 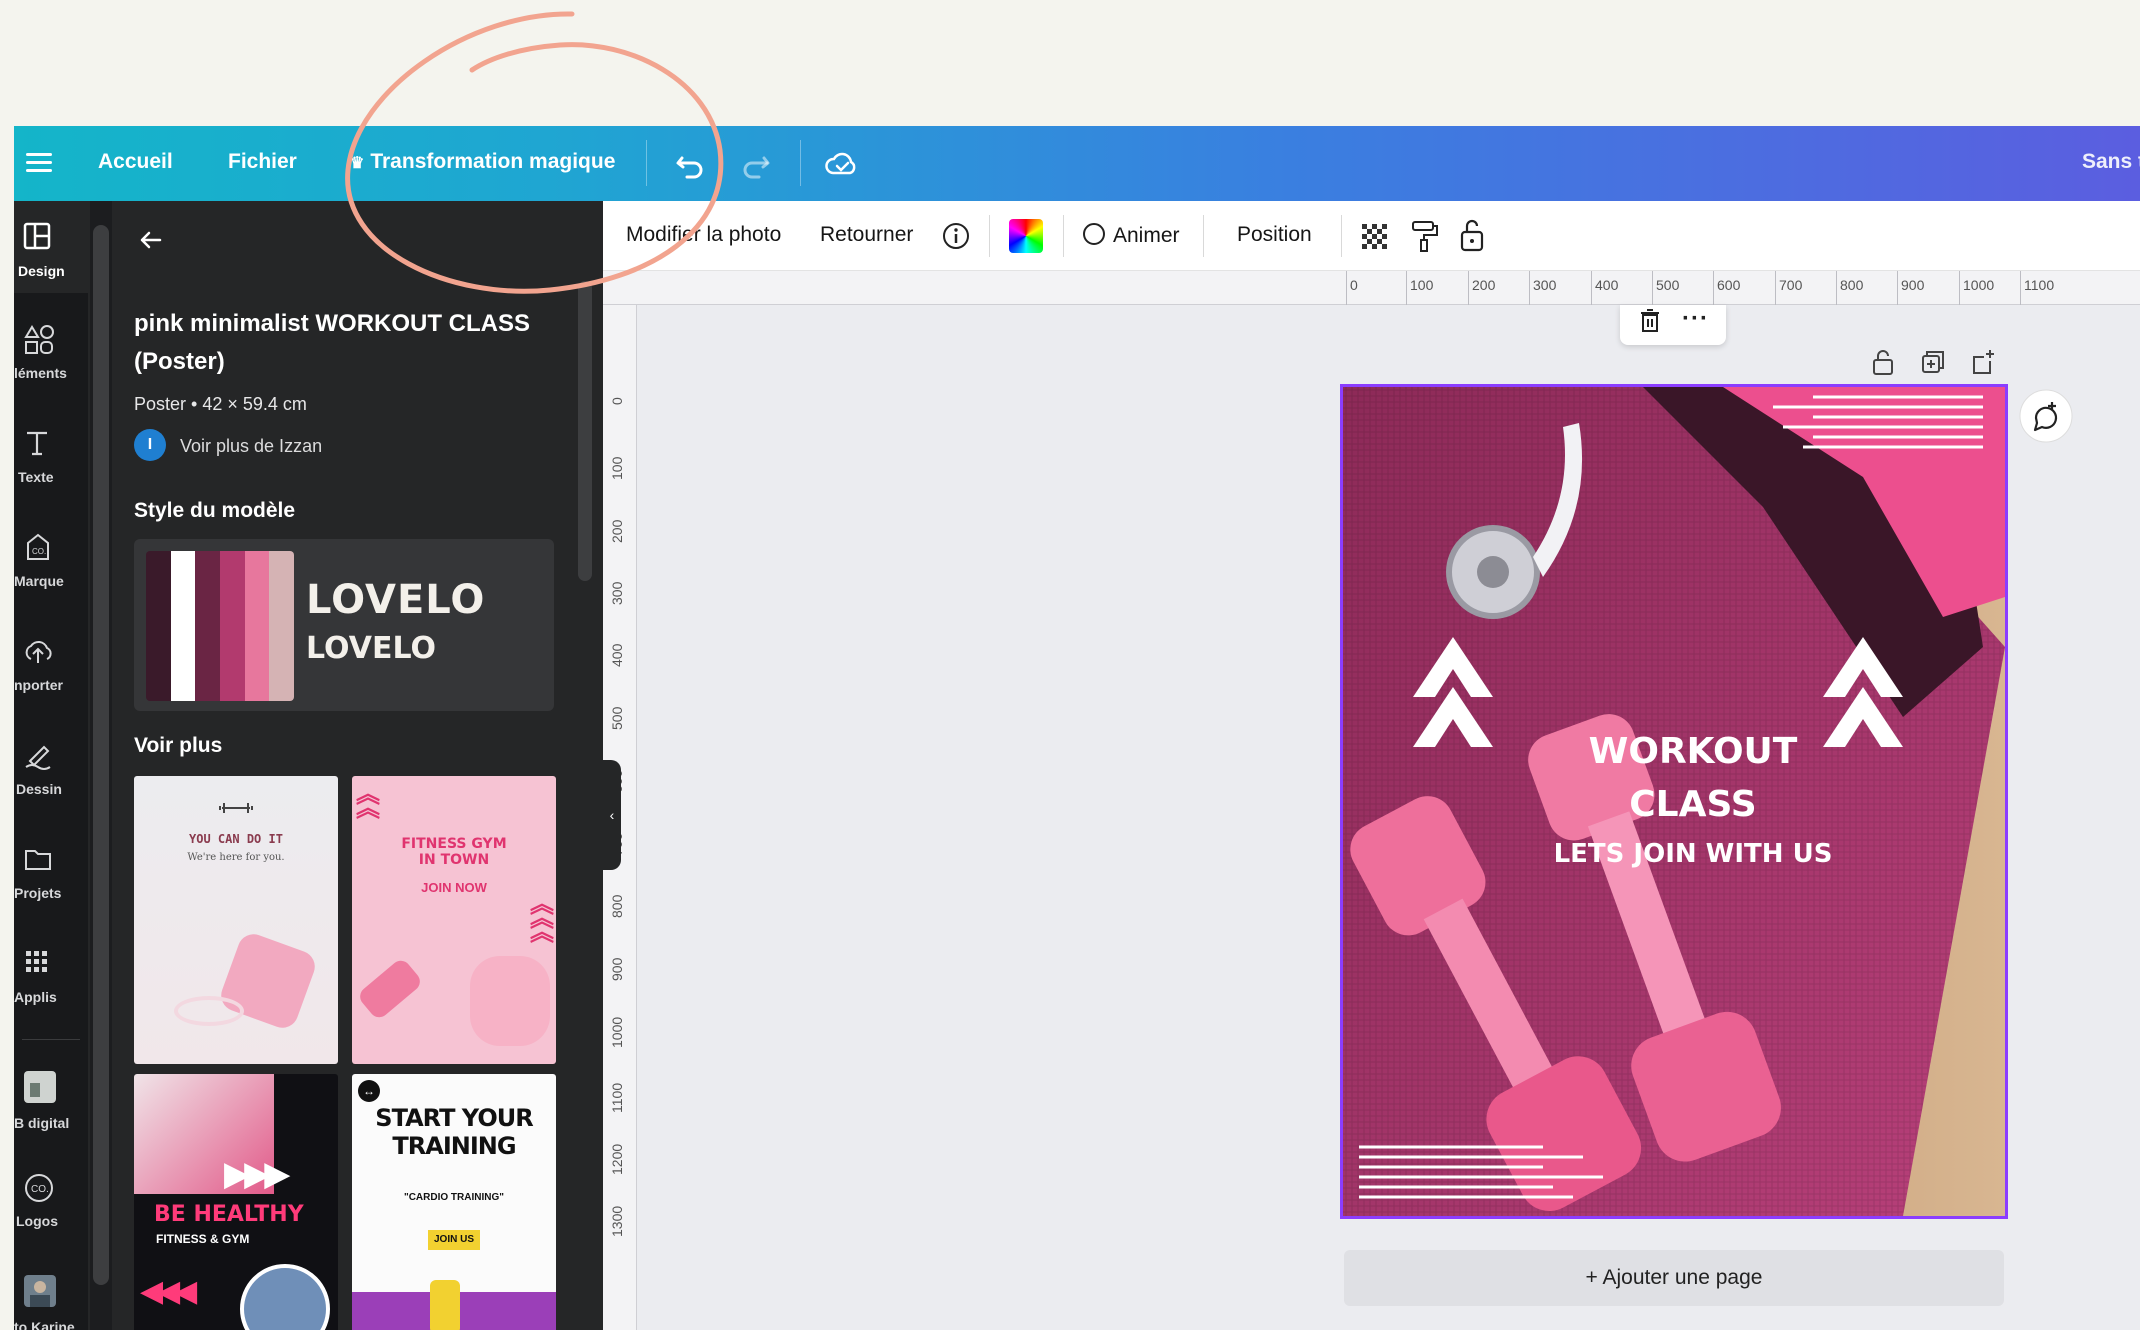 I want to click on back-arrows-icon: ◀◀◀, so click(x=168, y=1291).